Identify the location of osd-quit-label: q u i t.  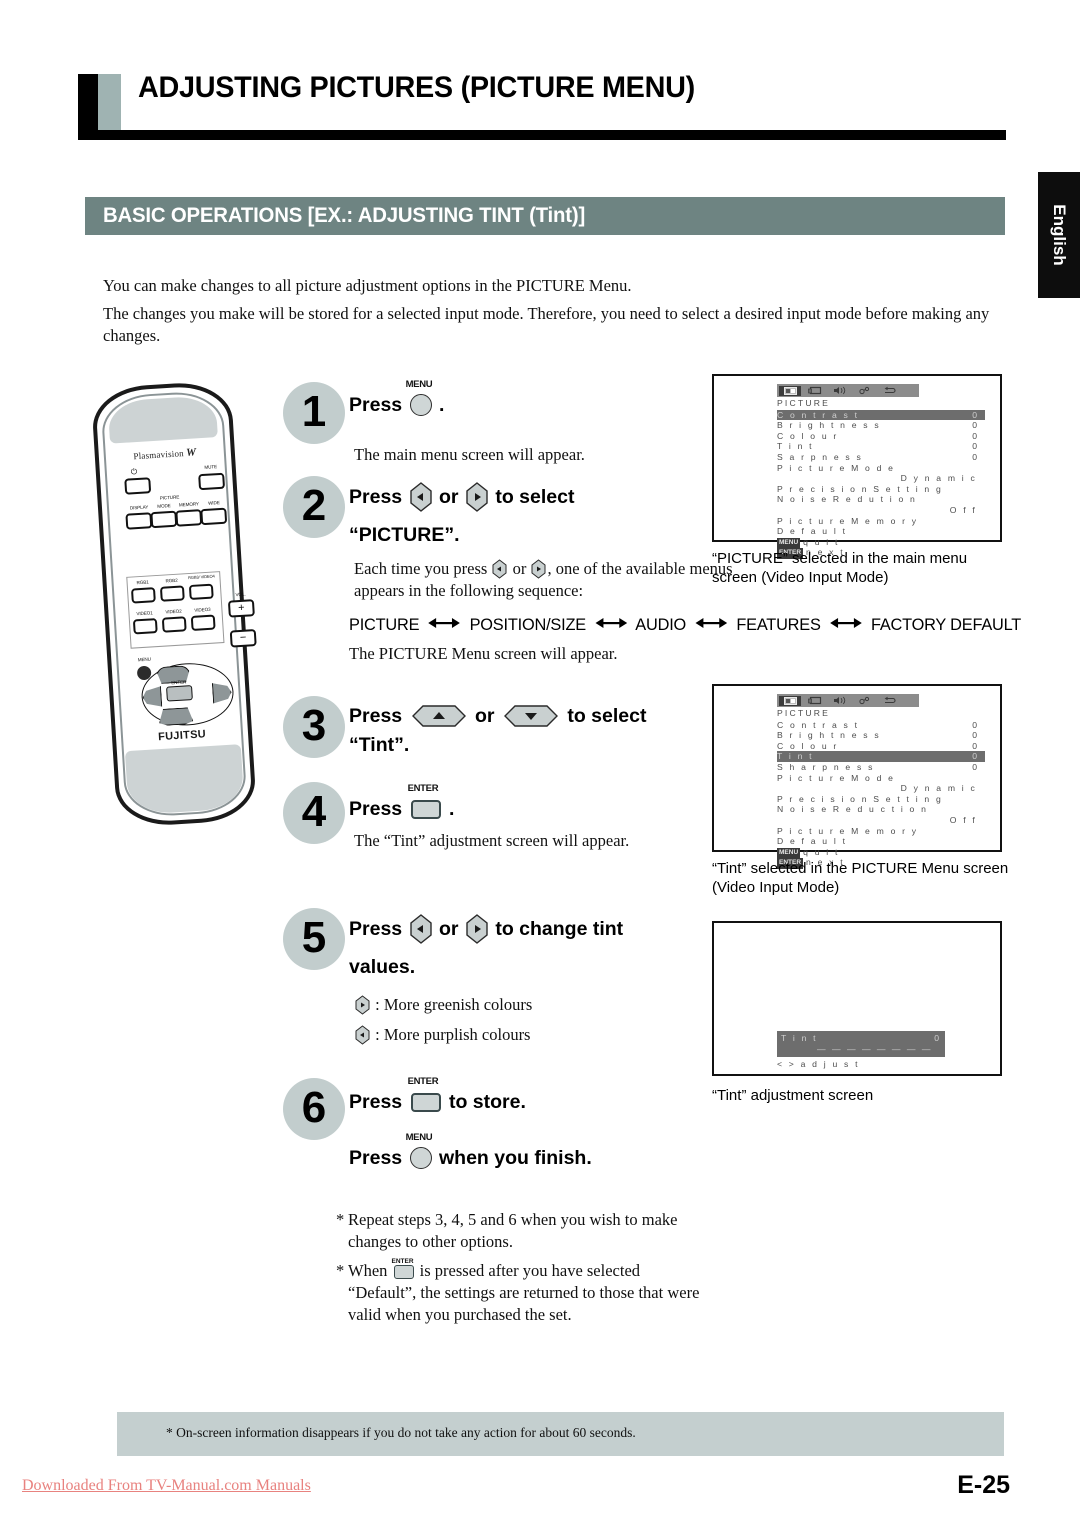
(821, 851).